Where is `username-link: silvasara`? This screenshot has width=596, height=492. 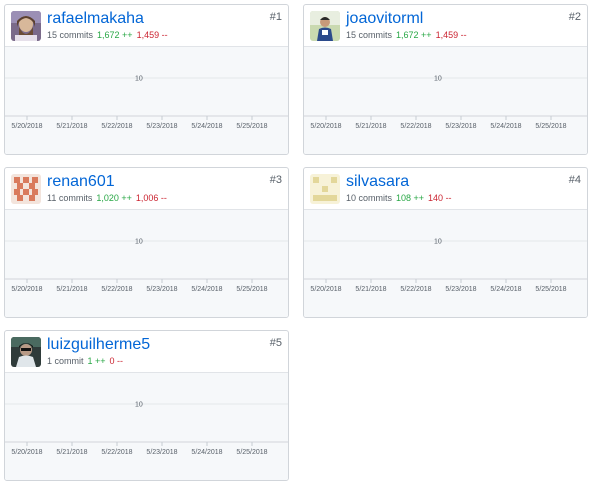 username-link: silvasara is located at coordinates (377, 182).